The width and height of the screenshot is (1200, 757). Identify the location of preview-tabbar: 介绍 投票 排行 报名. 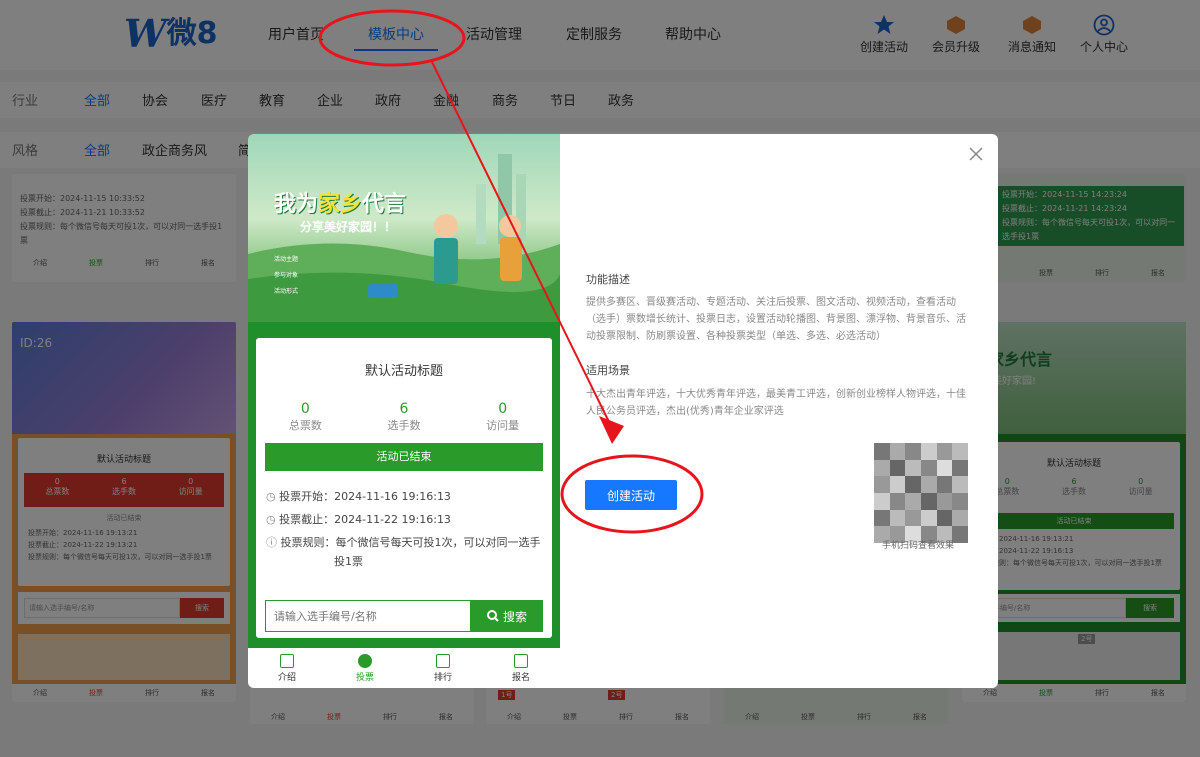
(404, 668).